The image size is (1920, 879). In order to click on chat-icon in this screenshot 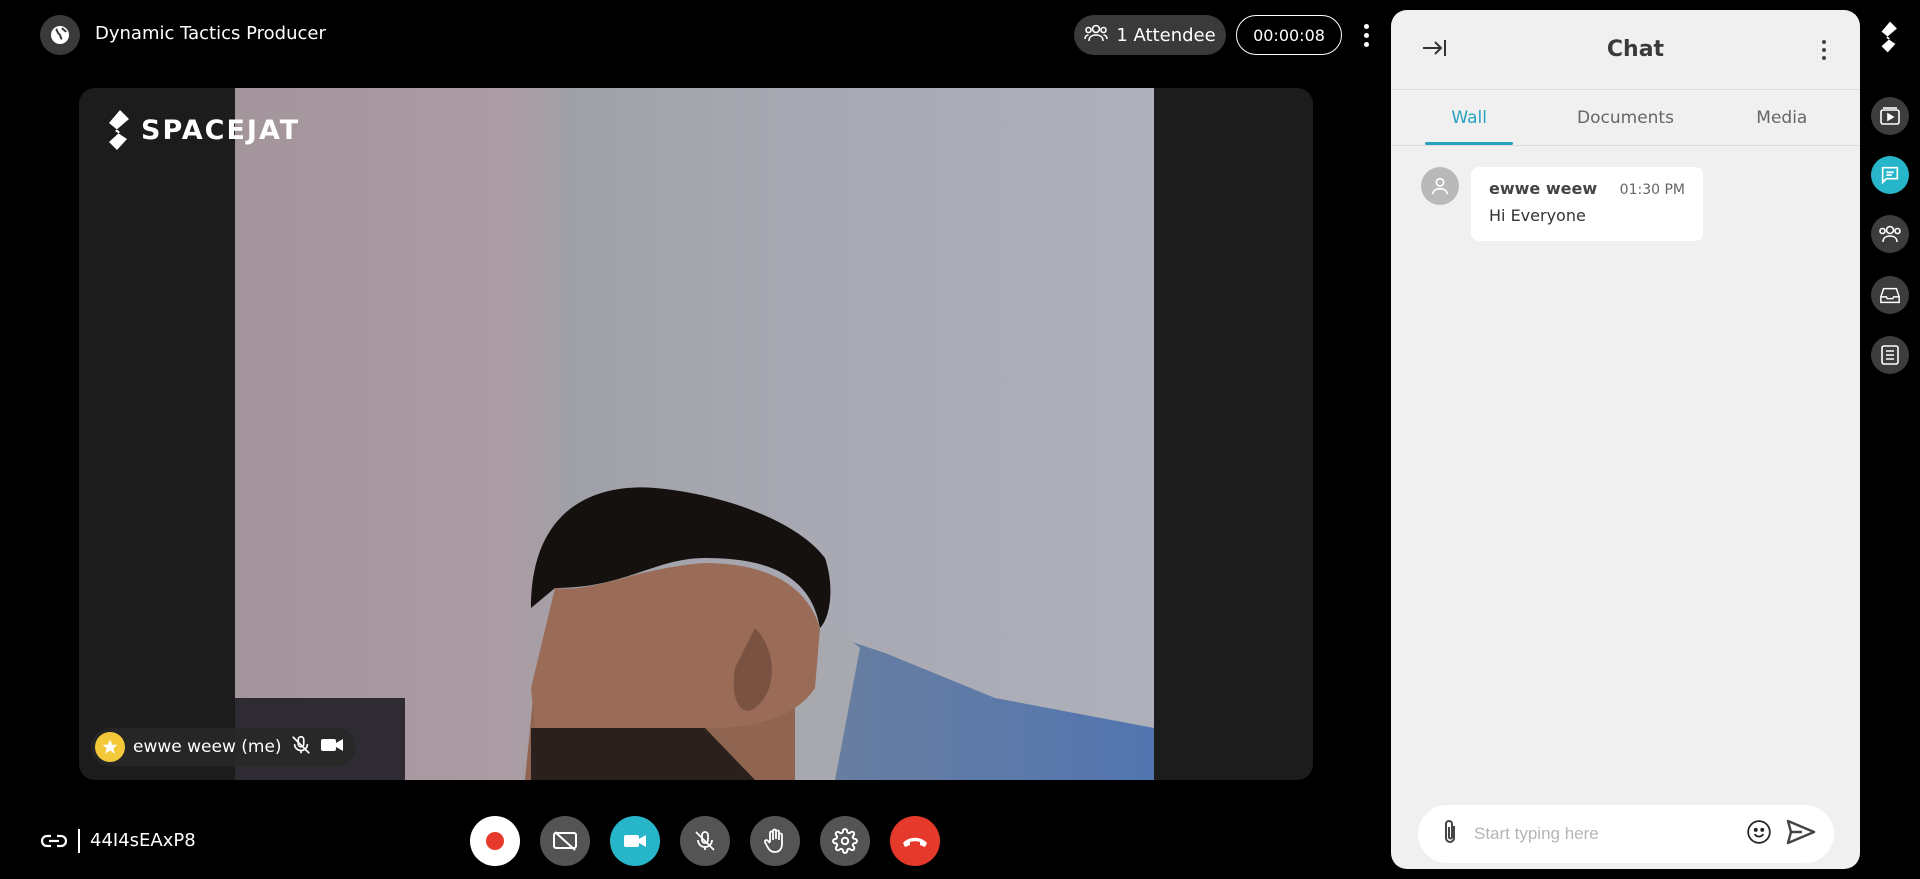, I will do `click(1890, 175)`.